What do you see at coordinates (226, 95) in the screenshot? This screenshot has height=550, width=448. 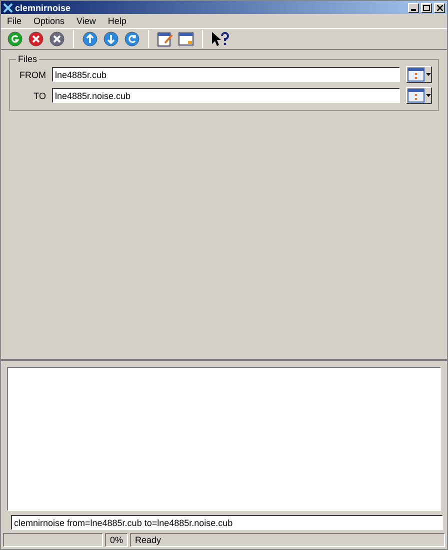 I see `file-field: lne4885r.noise.cub` at bounding box center [226, 95].